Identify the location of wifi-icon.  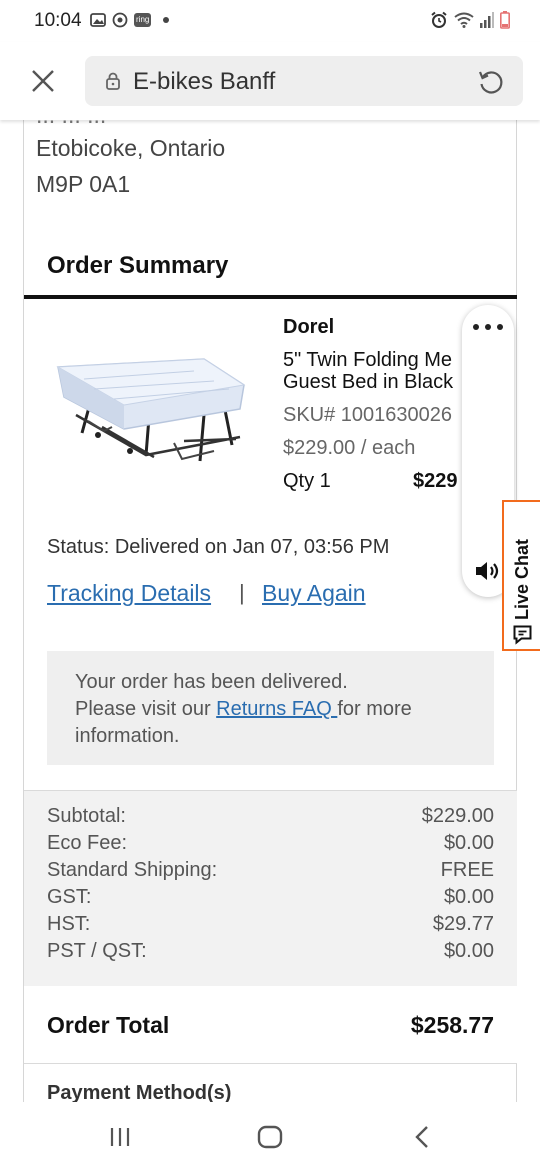
(464, 22).